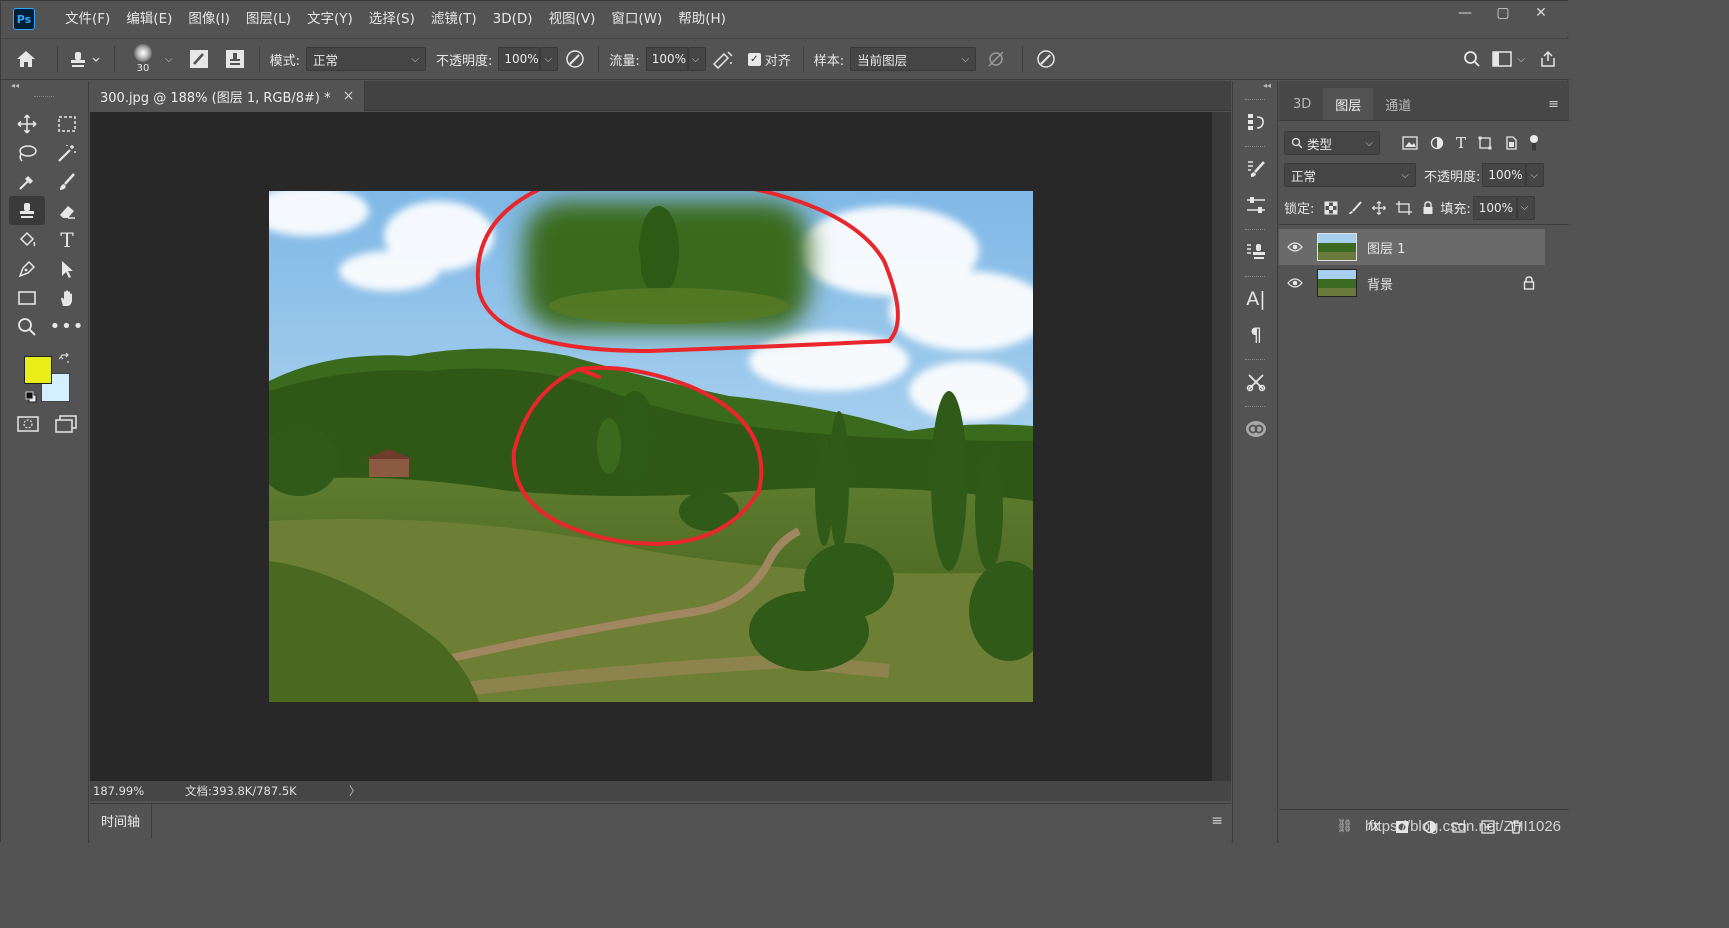 This screenshot has width=1729, height=928. Describe the element at coordinates (199, 59) in the screenshot. I see `brush-settings-icon` at that location.